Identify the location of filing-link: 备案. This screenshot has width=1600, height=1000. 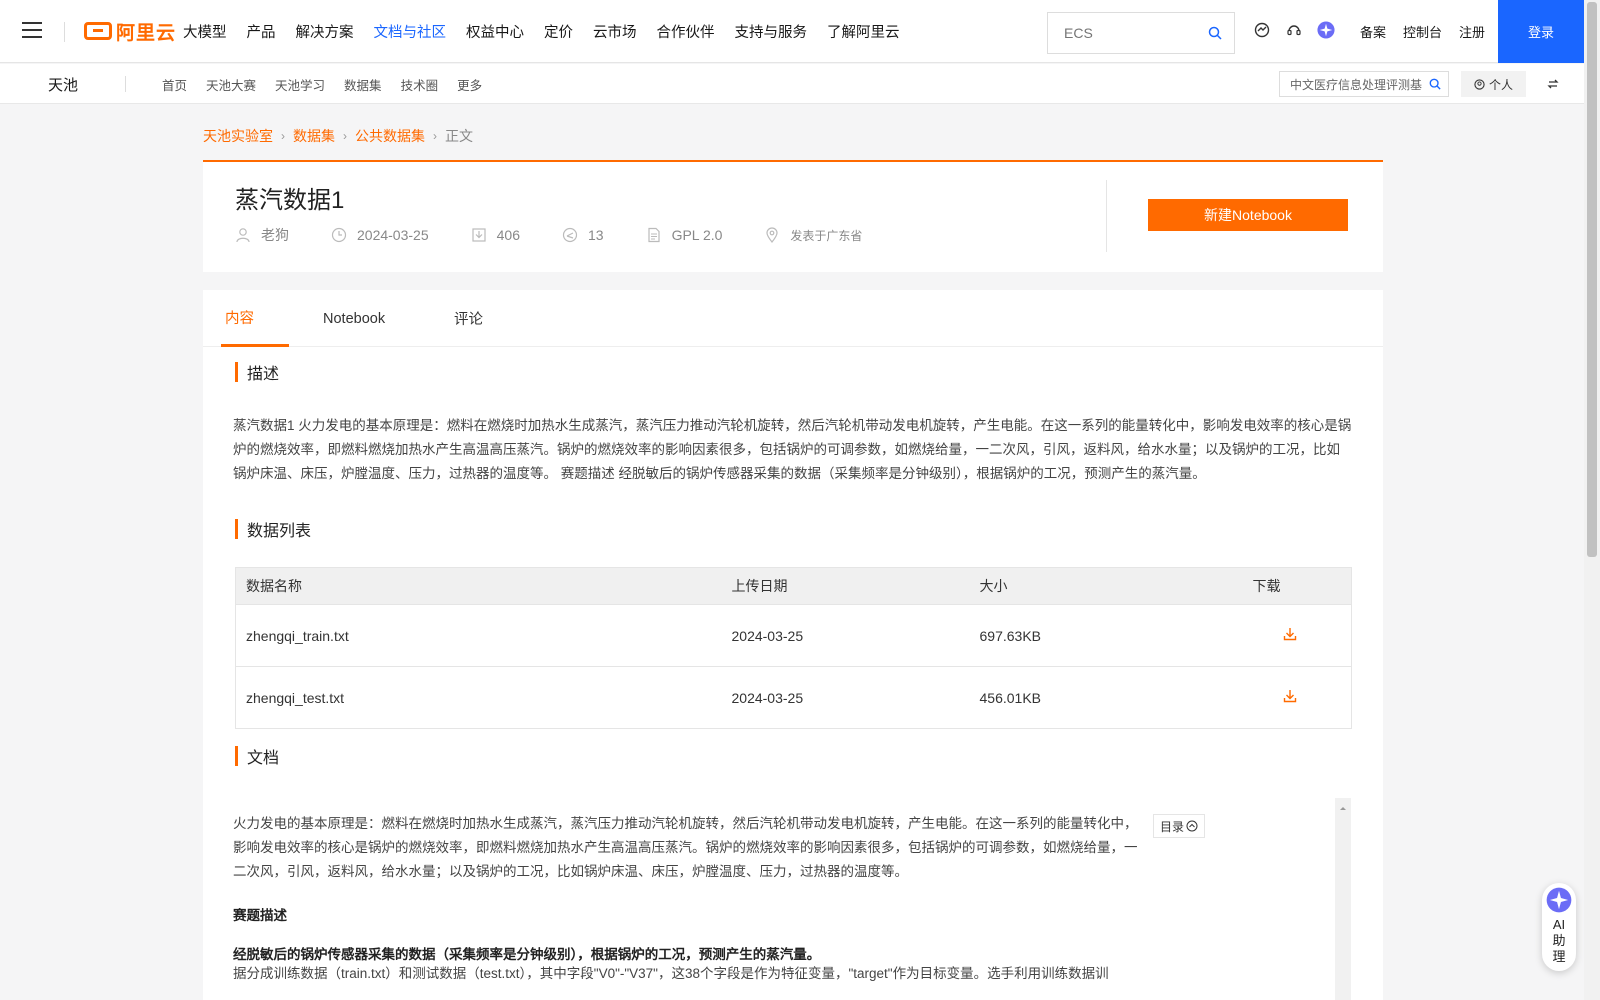
(1373, 31).